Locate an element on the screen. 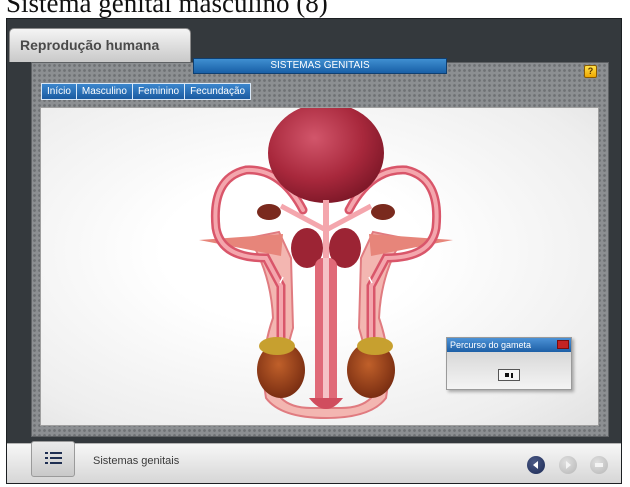 The image size is (630, 487). gamete-path-popup: Percurso do gameta is located at coordinates (509, 363).